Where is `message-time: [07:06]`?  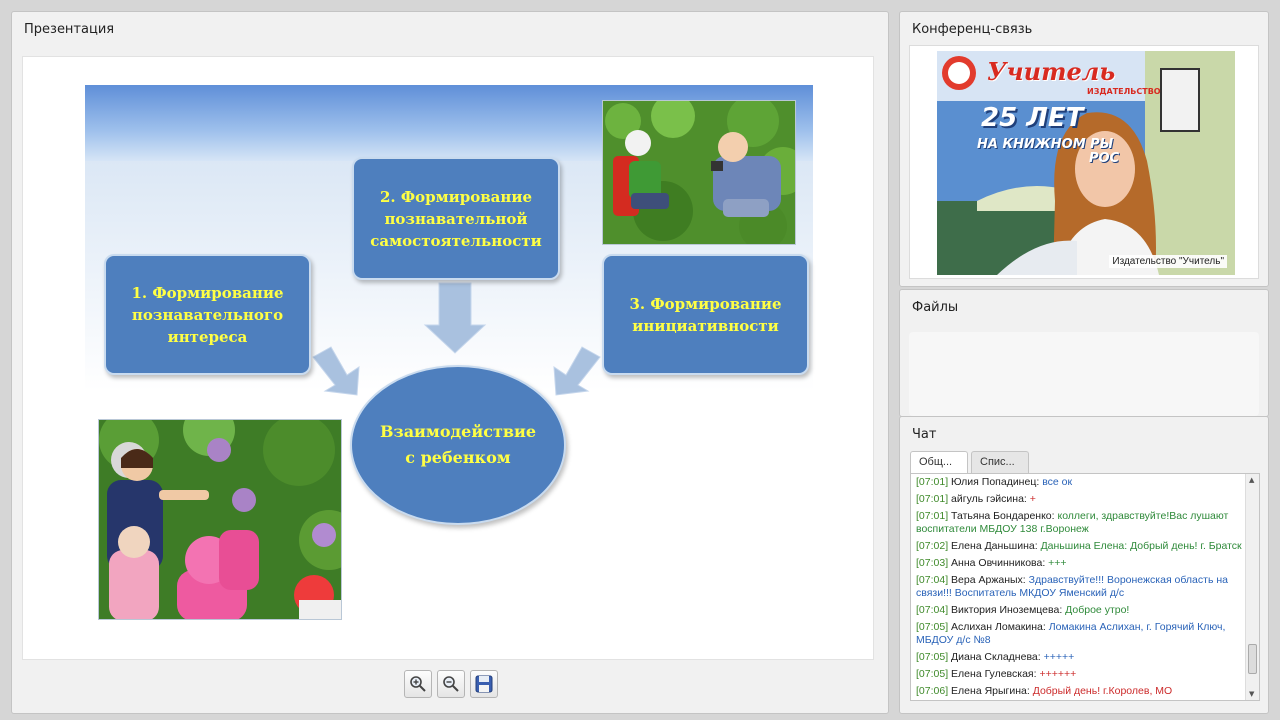
message-time: [07:06] is located at coordinates (932, 691).